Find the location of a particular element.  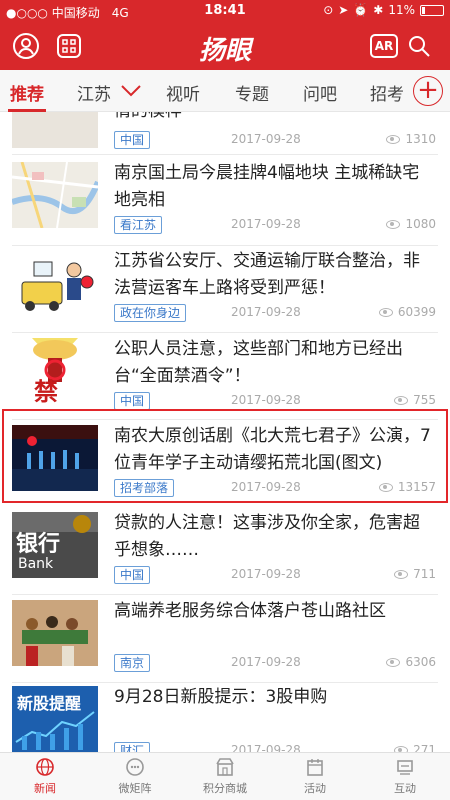

nav-label: 互动 is located at coordinates (405, 788).